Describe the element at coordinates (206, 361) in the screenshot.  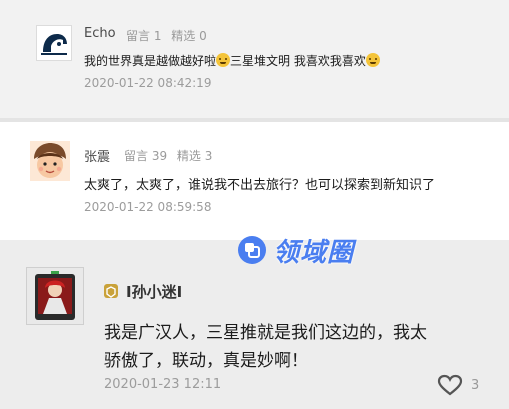
I see `comment-text-line: 骄傲了，联动，真是妙啊！` at that location.